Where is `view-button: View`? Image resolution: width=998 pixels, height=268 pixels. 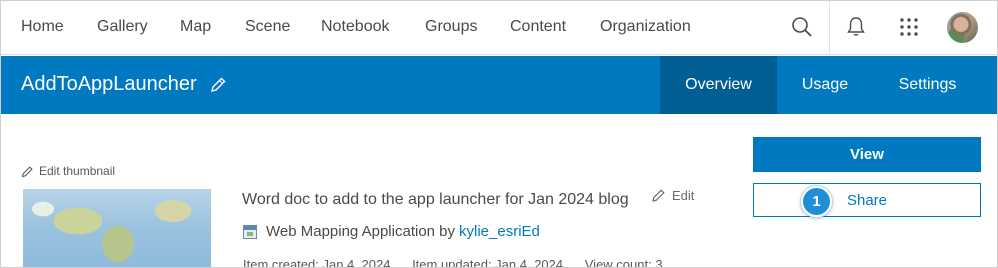
view-button: View is located at coordinates (867, 154).